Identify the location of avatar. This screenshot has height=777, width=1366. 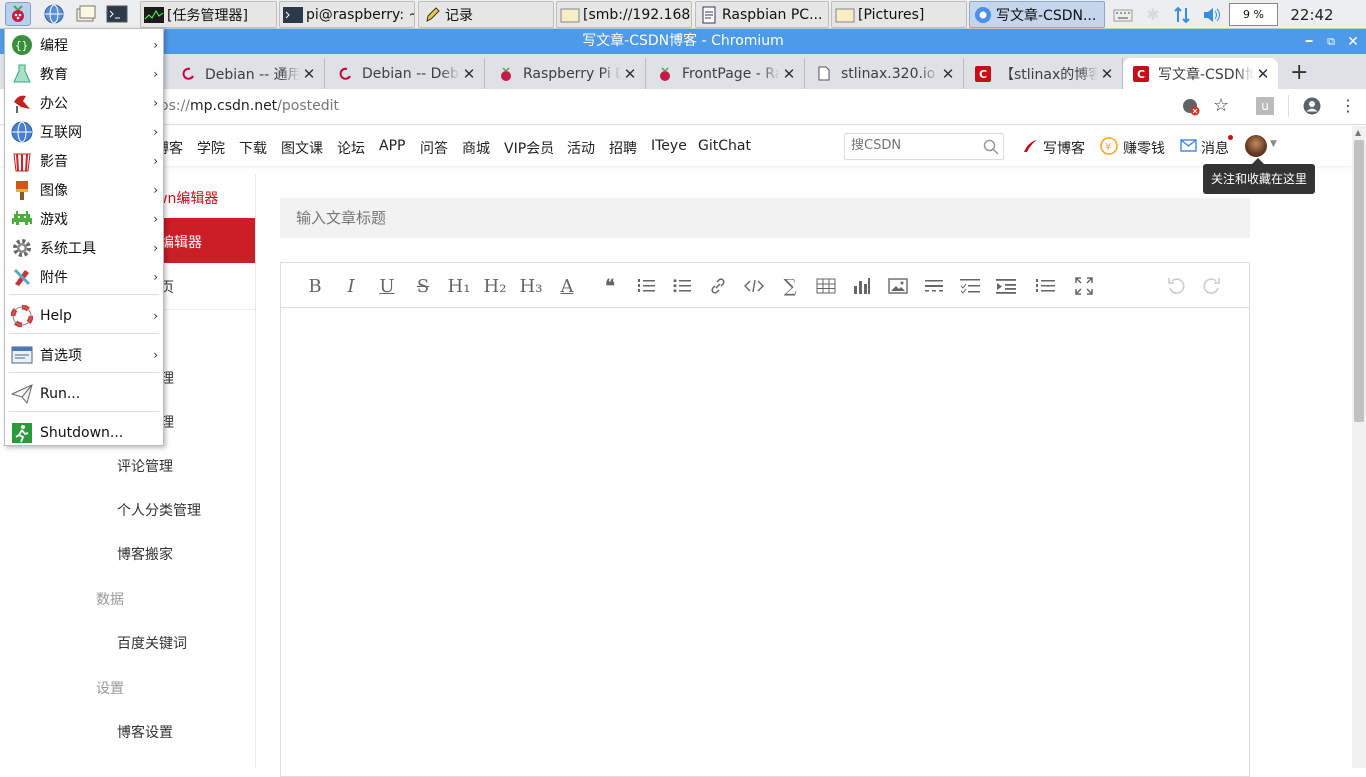
(1256, 146).